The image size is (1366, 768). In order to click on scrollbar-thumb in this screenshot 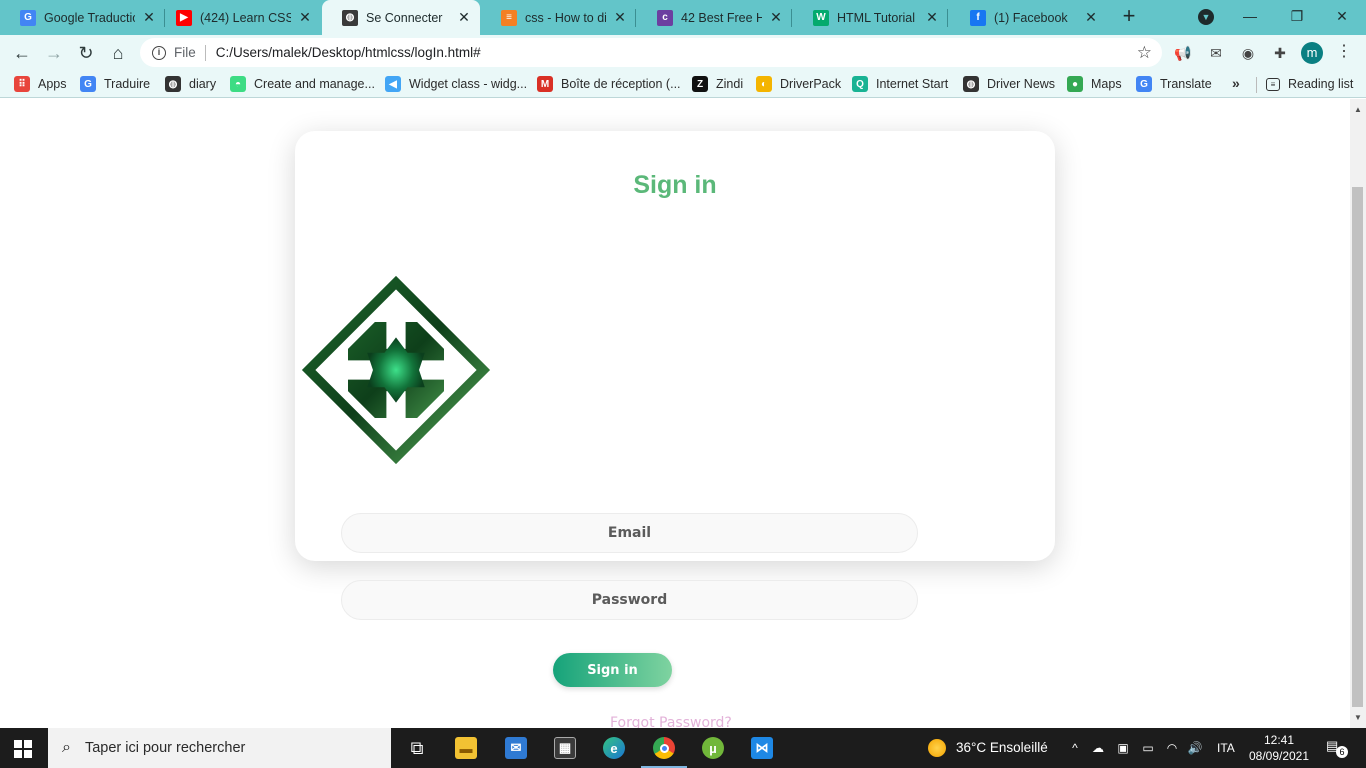, I will do `click(1357, 447)`.